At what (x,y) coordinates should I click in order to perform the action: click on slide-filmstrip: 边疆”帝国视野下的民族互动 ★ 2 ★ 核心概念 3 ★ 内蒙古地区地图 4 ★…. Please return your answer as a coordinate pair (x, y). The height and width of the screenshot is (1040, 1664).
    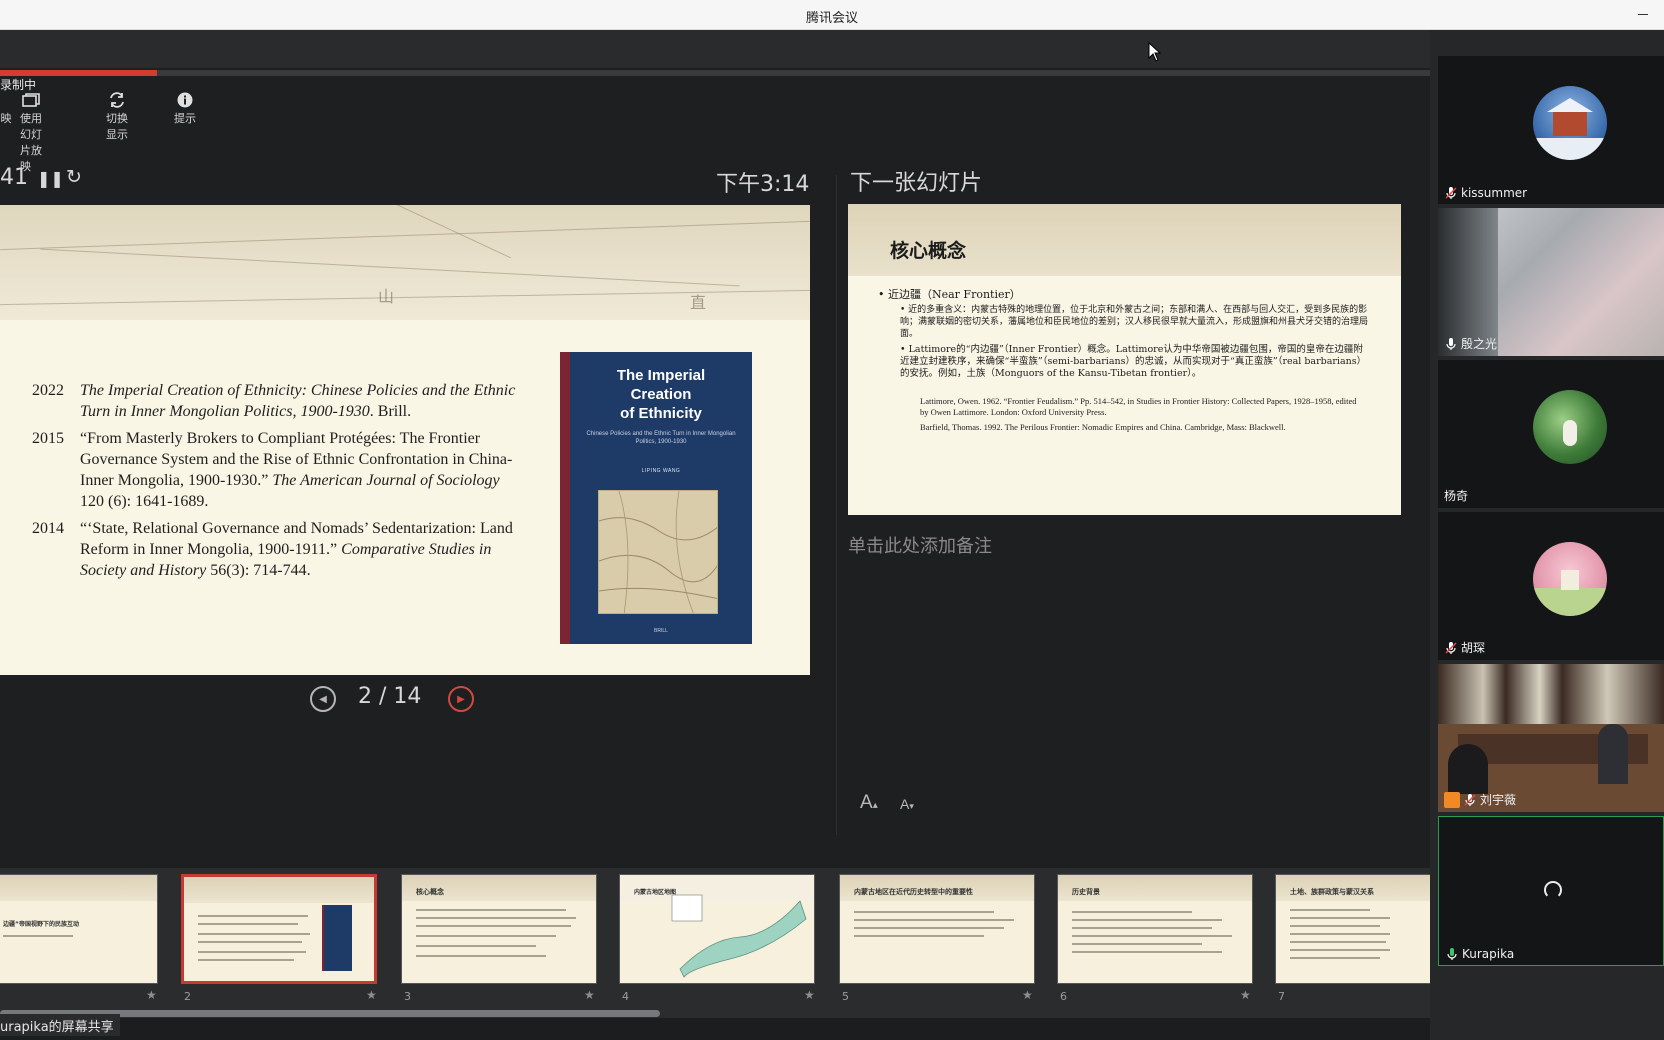
    Looking at the image, I should click on (735, 943).